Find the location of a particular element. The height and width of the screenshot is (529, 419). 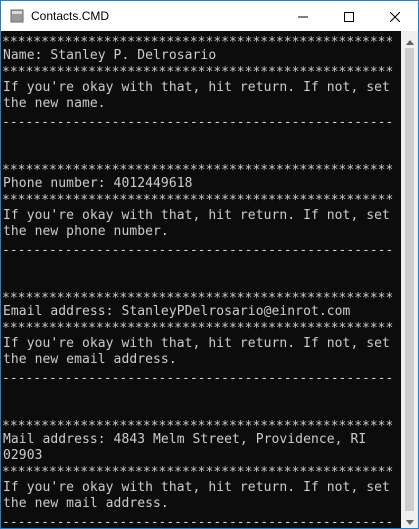

scroll-up-button is located at coordinates (409, 39).